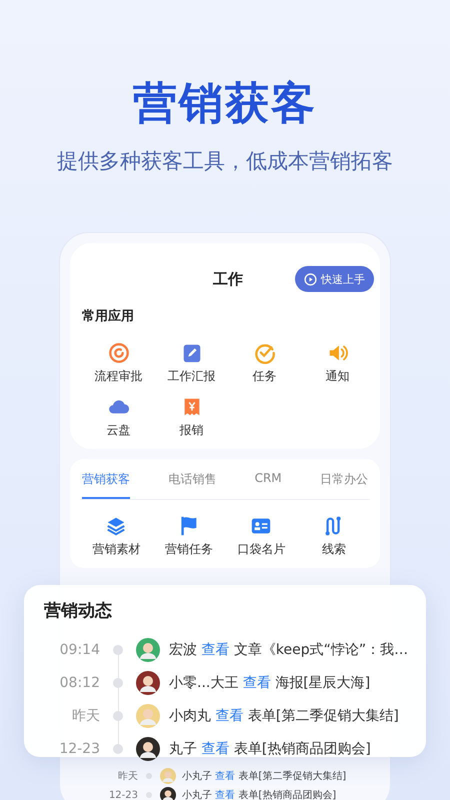  I want to click on activity-text: 小丸子 查看 表单[第二季促销大集结], so click(264, 776).